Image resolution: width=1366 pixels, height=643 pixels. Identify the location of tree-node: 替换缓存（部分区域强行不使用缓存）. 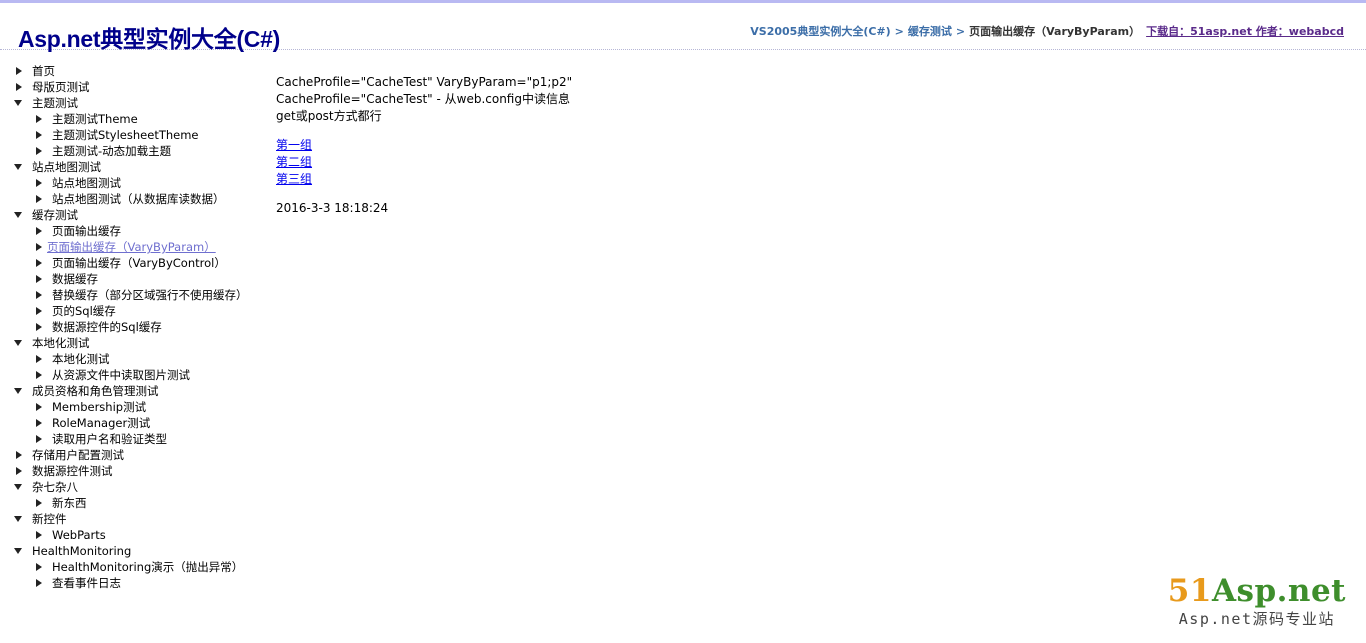
(131, 295).